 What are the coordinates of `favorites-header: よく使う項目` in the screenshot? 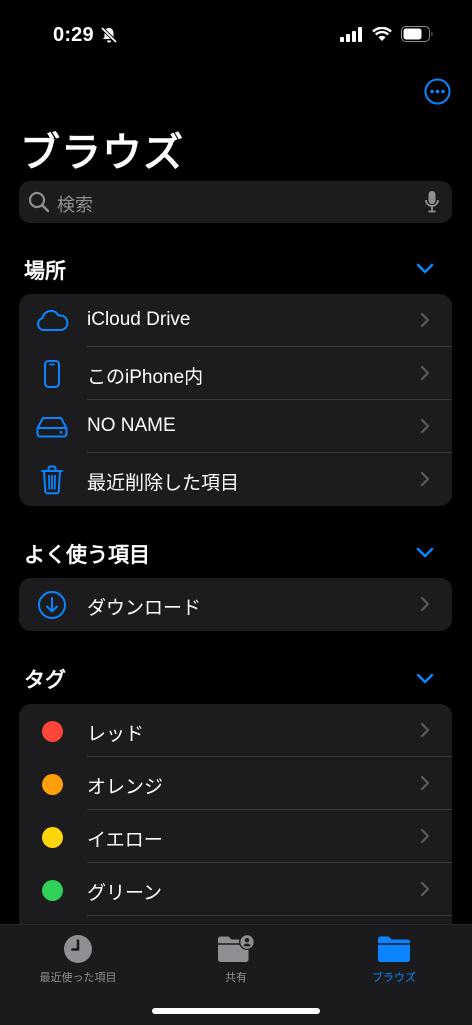 It's located at (87, 554).